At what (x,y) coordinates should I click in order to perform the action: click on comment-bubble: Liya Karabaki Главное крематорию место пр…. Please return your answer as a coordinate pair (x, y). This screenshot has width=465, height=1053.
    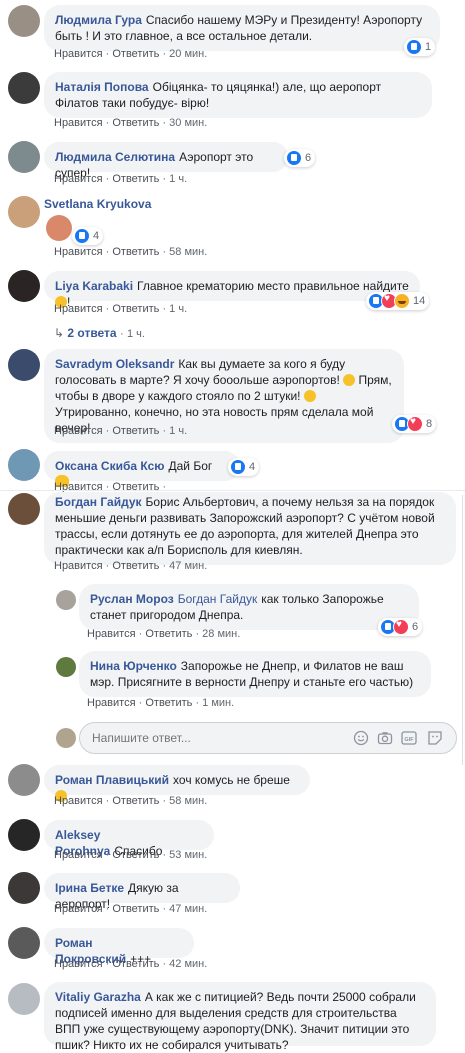
    Looking at the image, I should click on (232, 290).